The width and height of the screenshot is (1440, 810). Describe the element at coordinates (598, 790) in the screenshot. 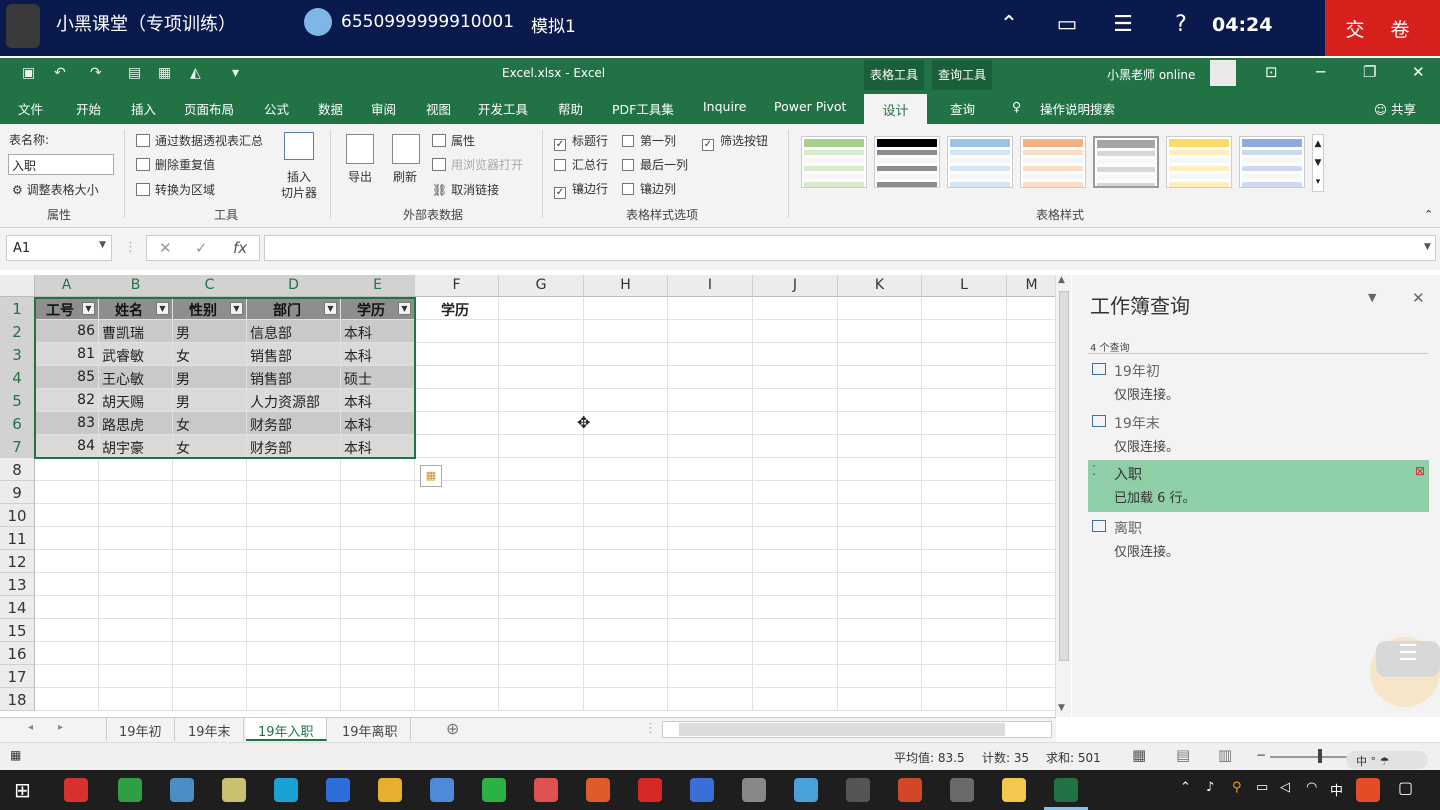

I see `mosaic-app-icon` at that location.